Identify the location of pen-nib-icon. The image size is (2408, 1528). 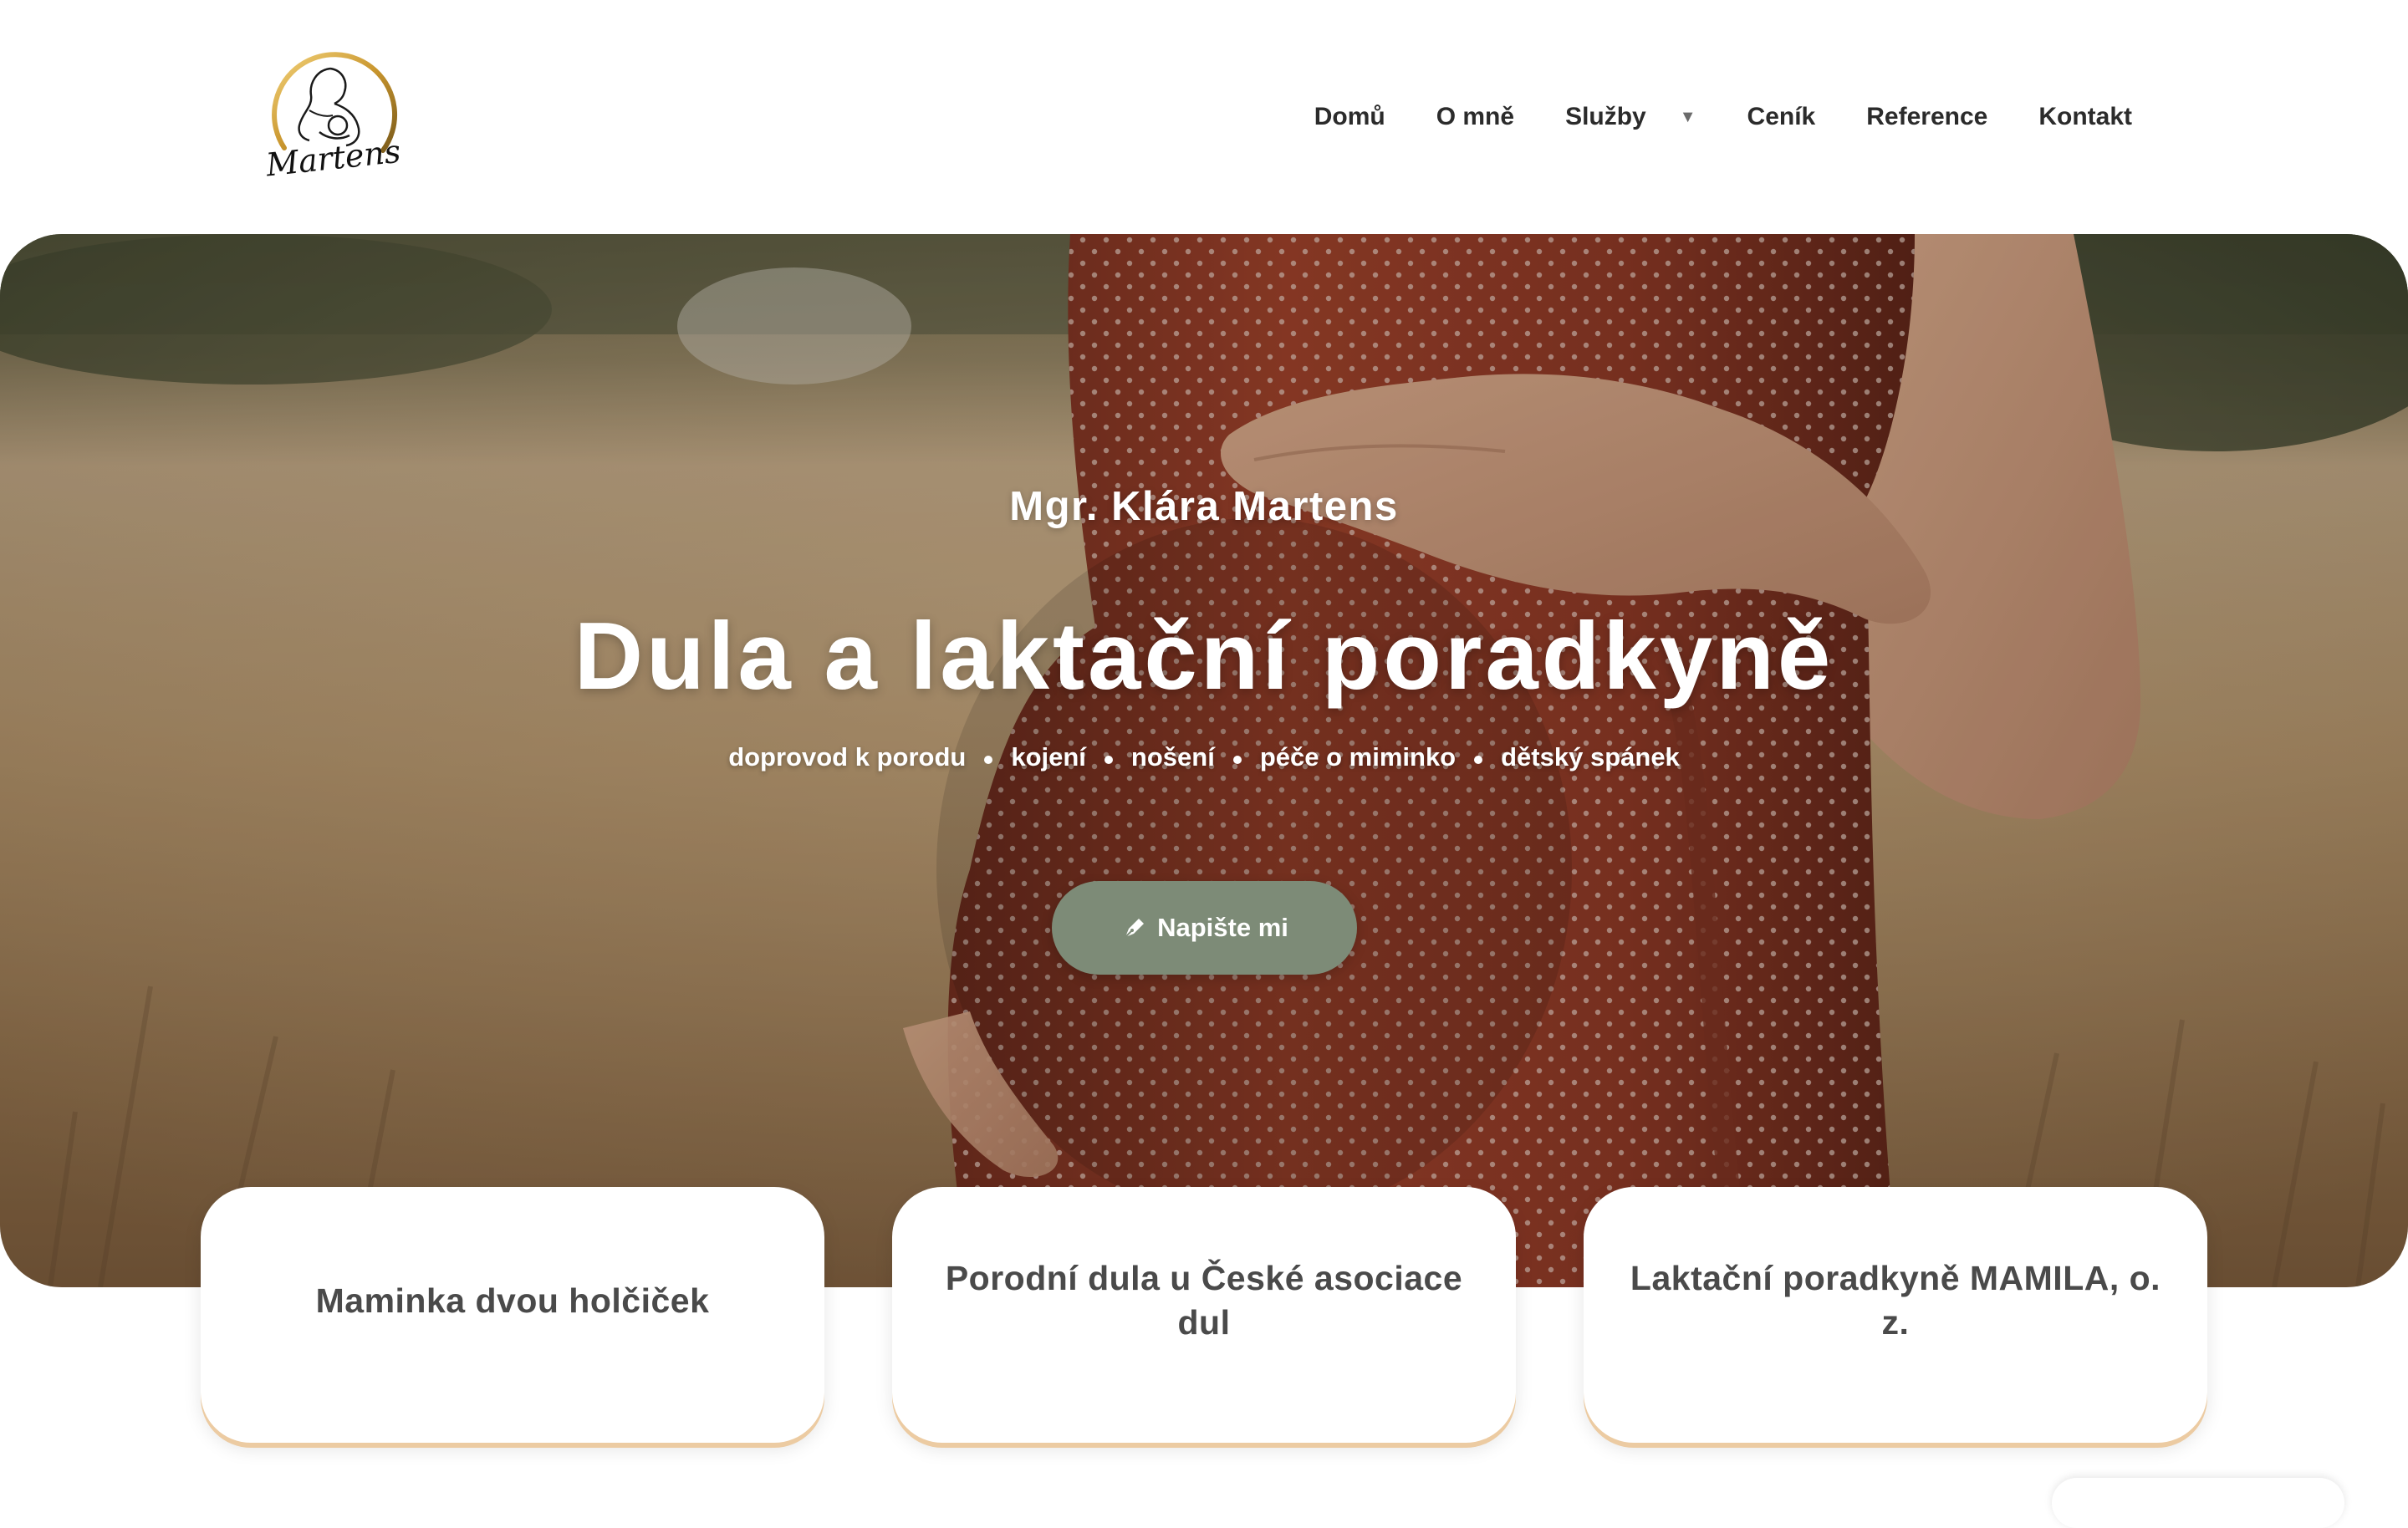
(1135, 928).